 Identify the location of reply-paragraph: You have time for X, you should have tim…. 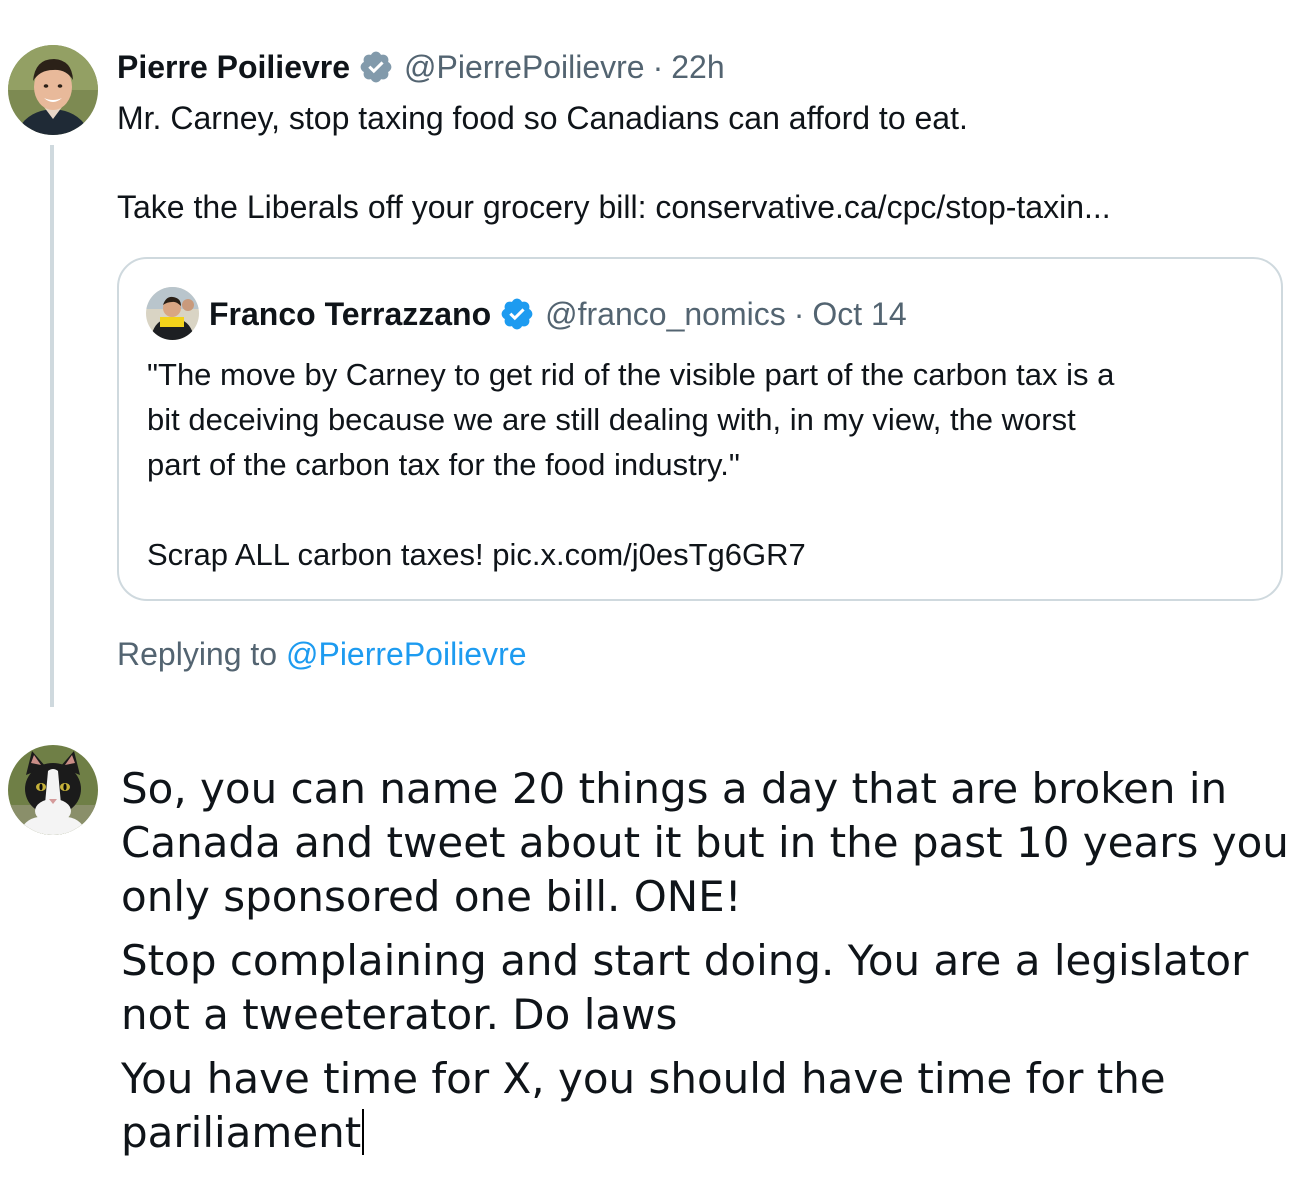
(706, 1106).